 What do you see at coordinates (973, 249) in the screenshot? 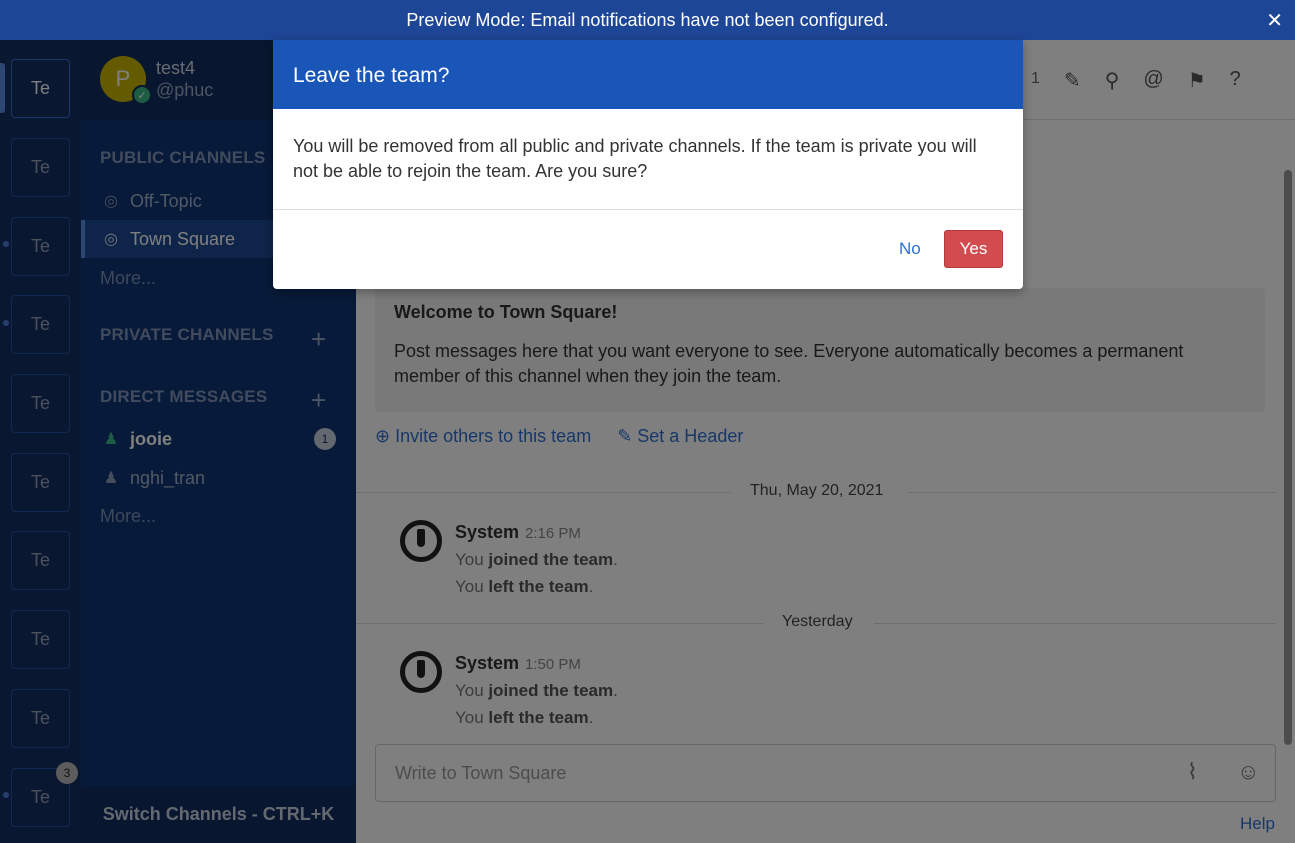
I see `yes-button: Yes` at bounding box center [973, 249].